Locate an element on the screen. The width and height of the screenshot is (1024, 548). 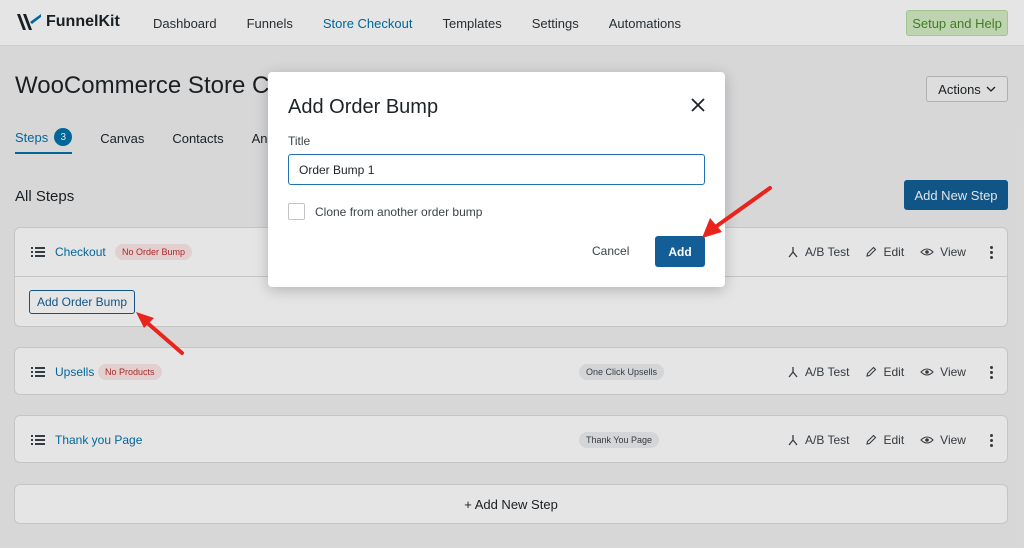
title-field-label: Title is located at coordinates (299, 141).